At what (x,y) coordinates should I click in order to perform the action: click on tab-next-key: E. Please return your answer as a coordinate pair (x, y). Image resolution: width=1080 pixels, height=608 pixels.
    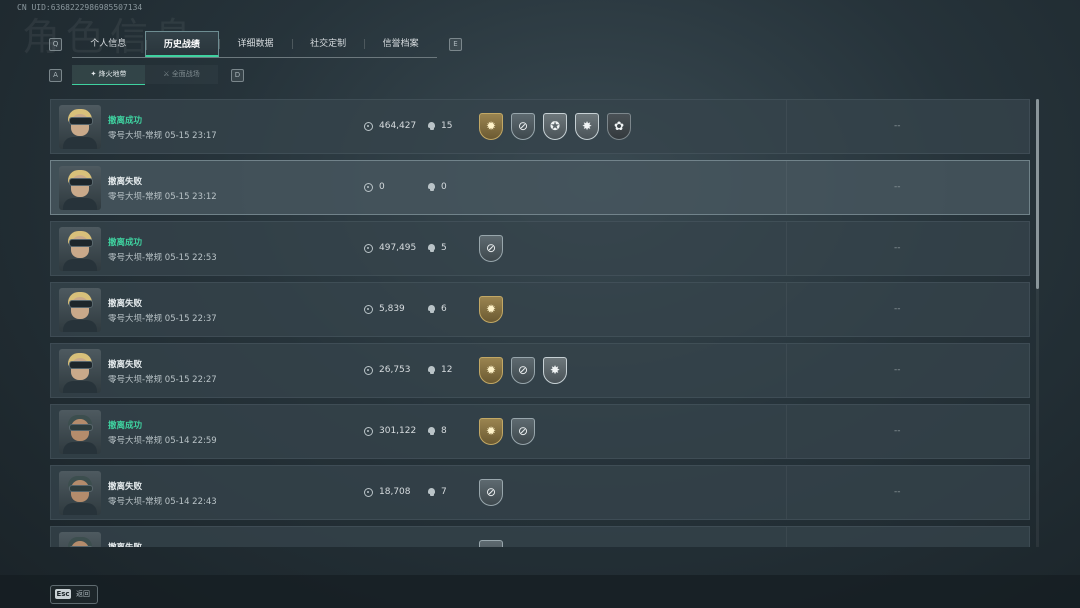
    Looking at the image, I should click on (455, 44).